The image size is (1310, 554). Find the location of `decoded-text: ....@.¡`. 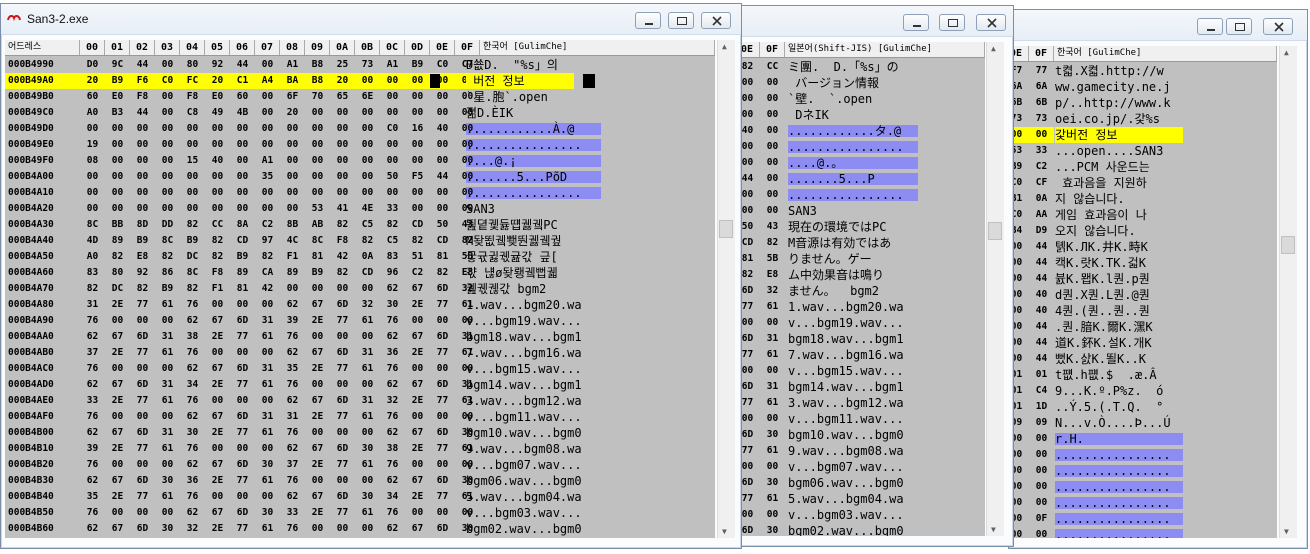

decoded-text: ....@.¡ is located at coordinates (533, 161).